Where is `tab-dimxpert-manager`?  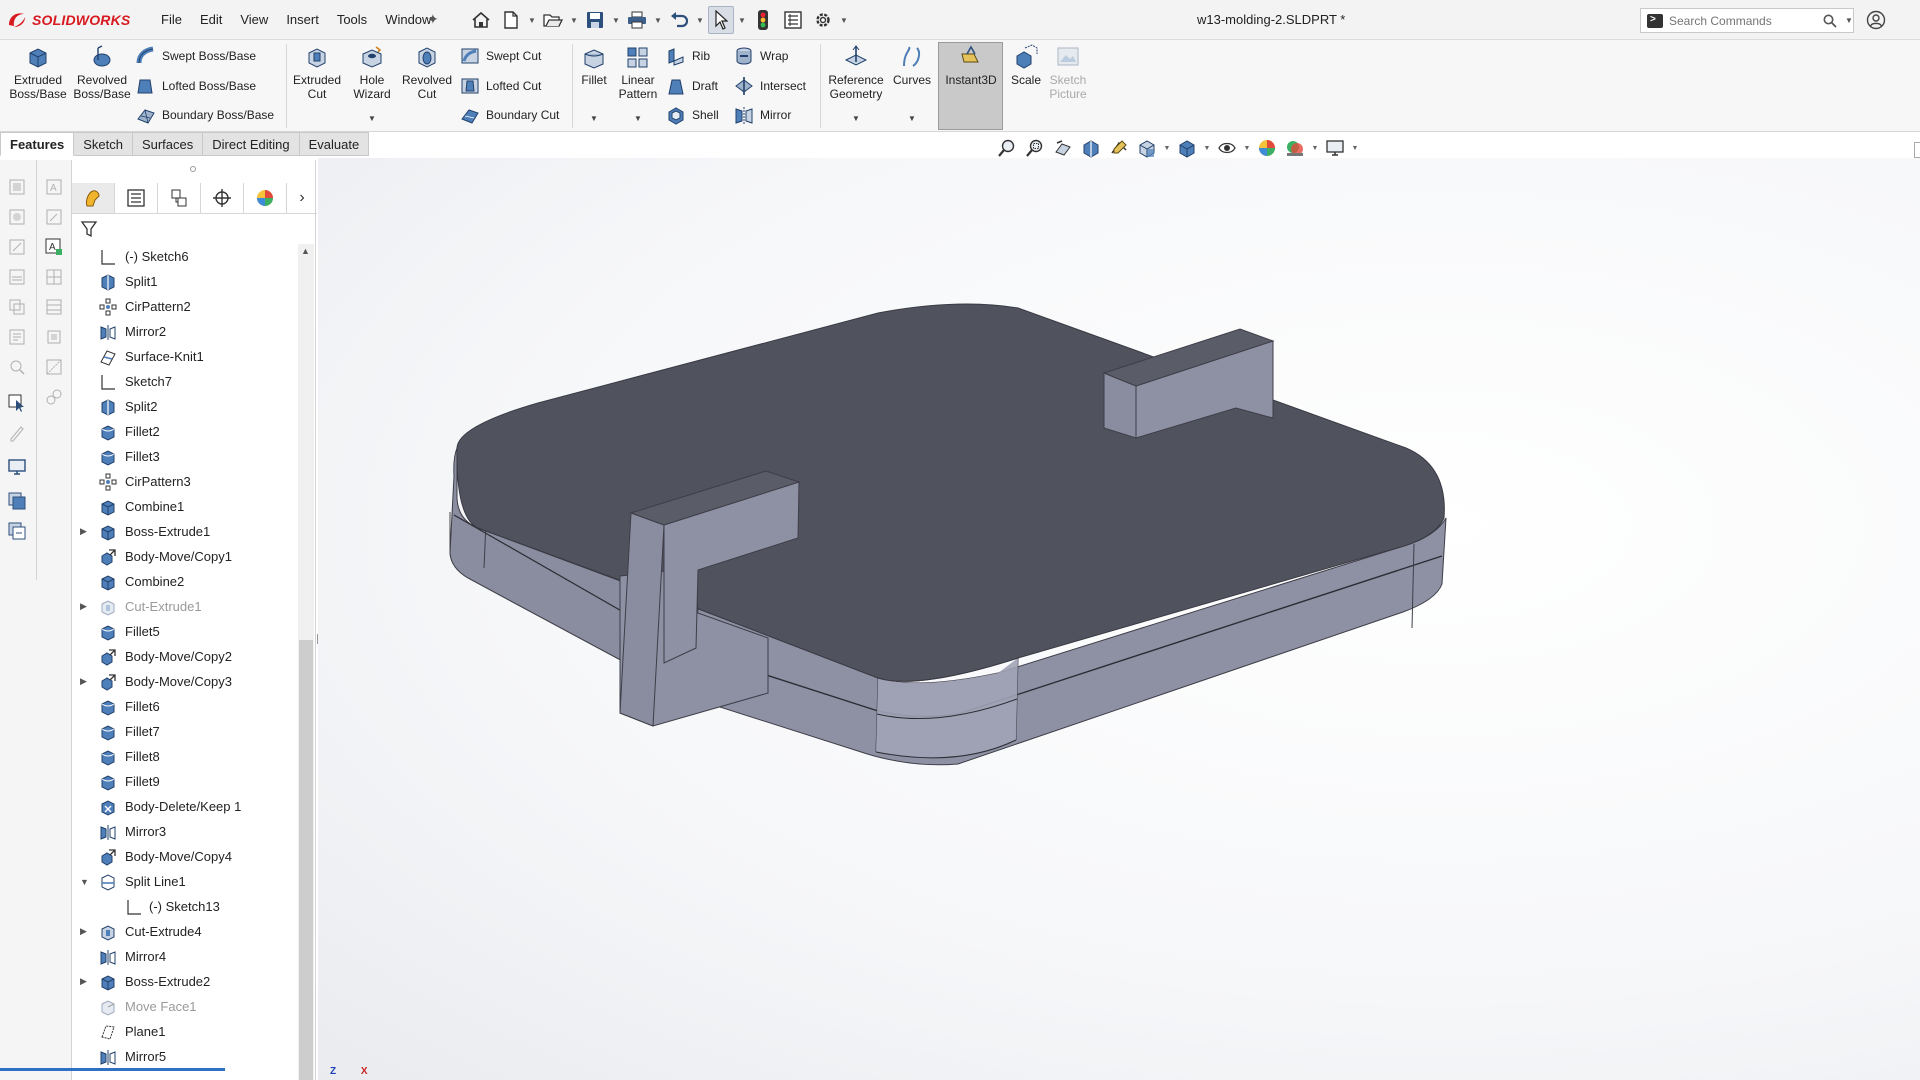 tab-dimxpert-manager is located at coordinates (222, 197).